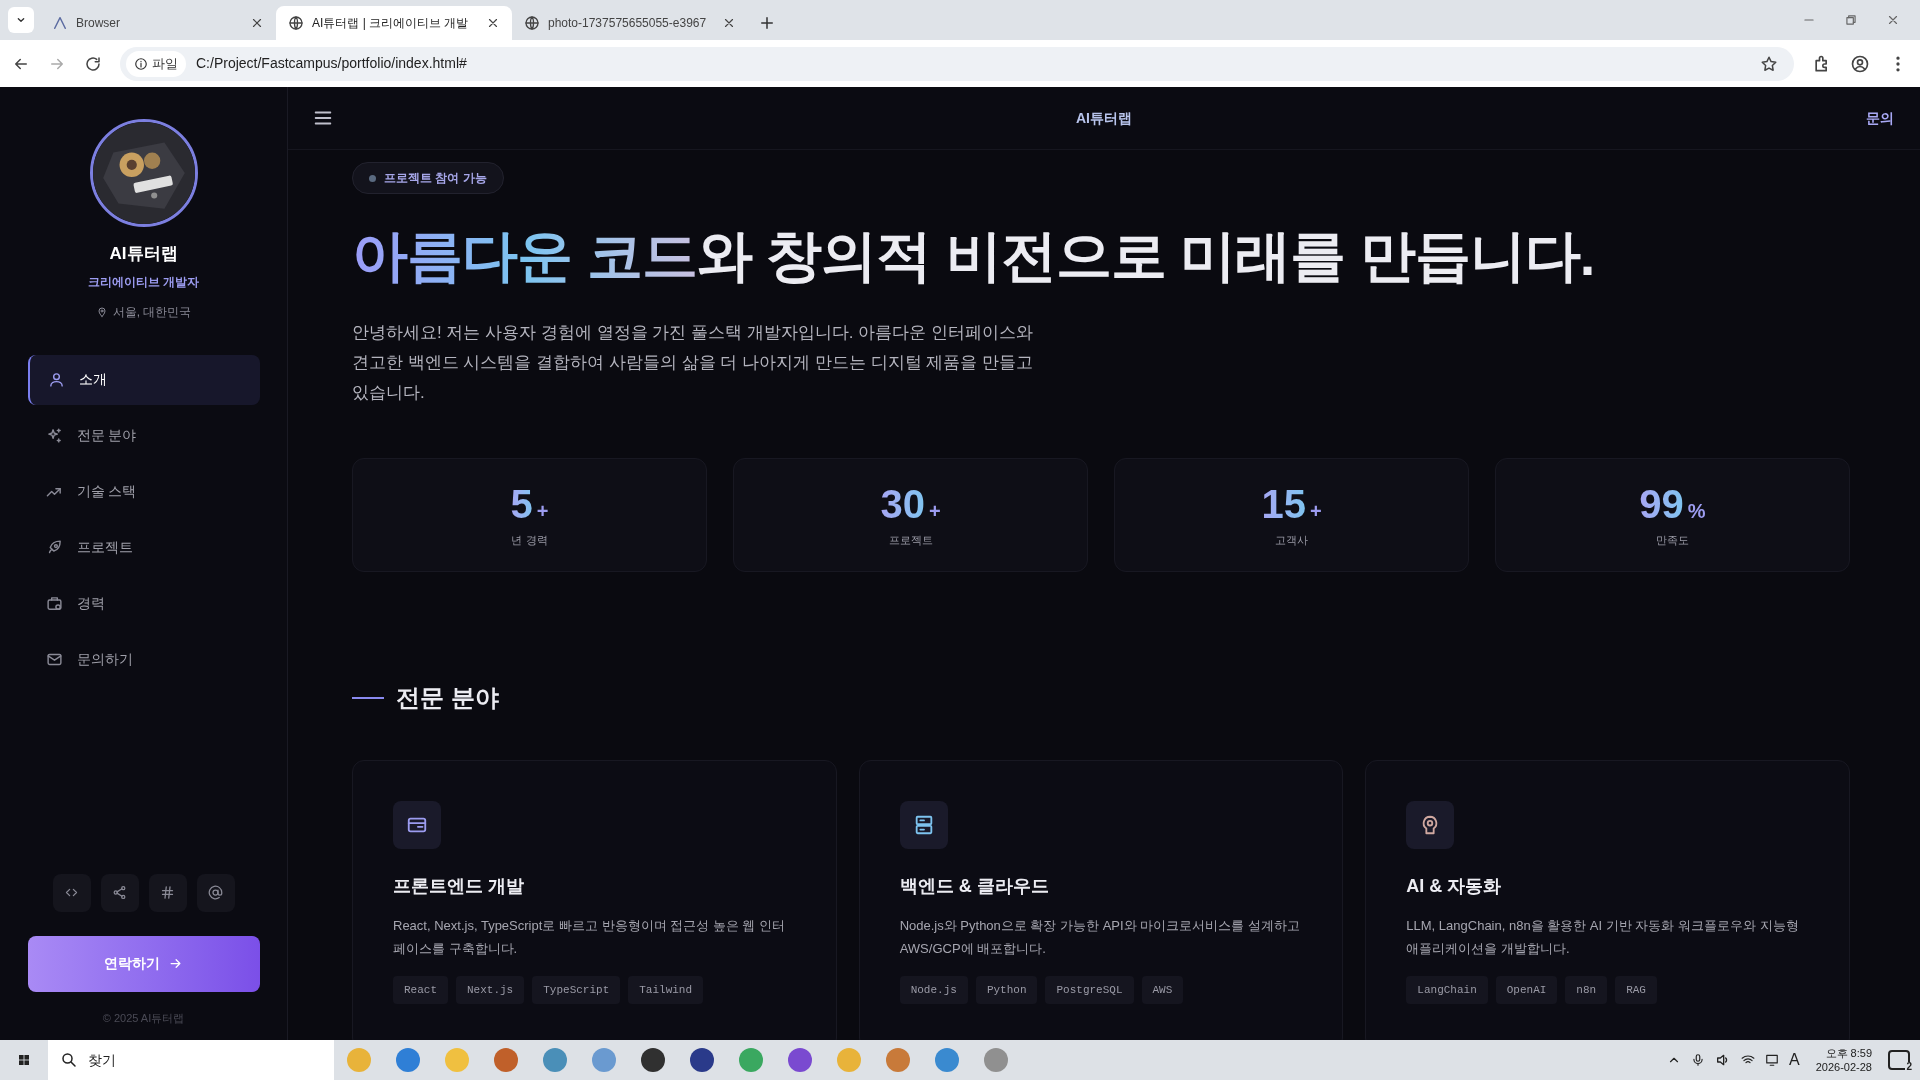 The height and width of the screenshot is (1080, 1920). I want to click on profile-location: 서울, 대한민국, so click(152, 312).